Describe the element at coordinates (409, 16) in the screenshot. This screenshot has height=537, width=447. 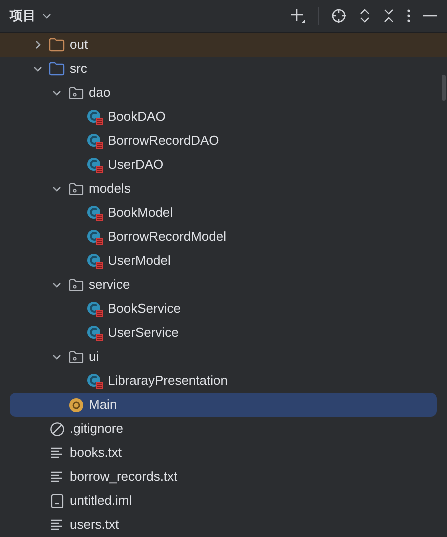
I see `more-icon` at that location.